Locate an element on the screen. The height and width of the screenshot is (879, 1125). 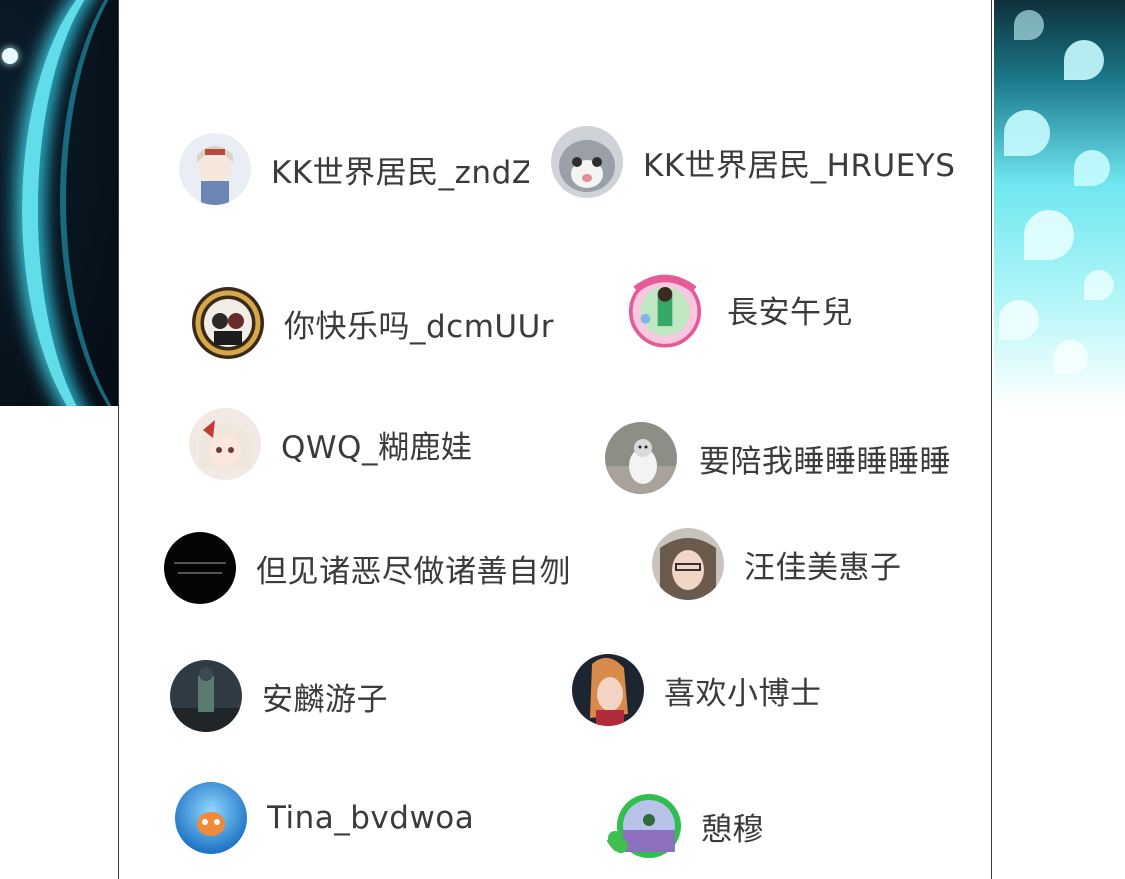
user-name: 但见诸恶尽做诸善自刎 is located at coordinates (413, 571).